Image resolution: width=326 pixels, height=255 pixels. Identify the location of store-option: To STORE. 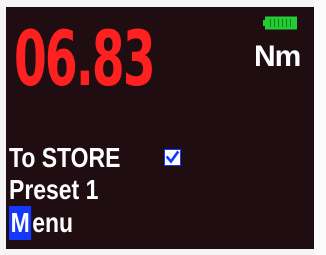
(64, 158).